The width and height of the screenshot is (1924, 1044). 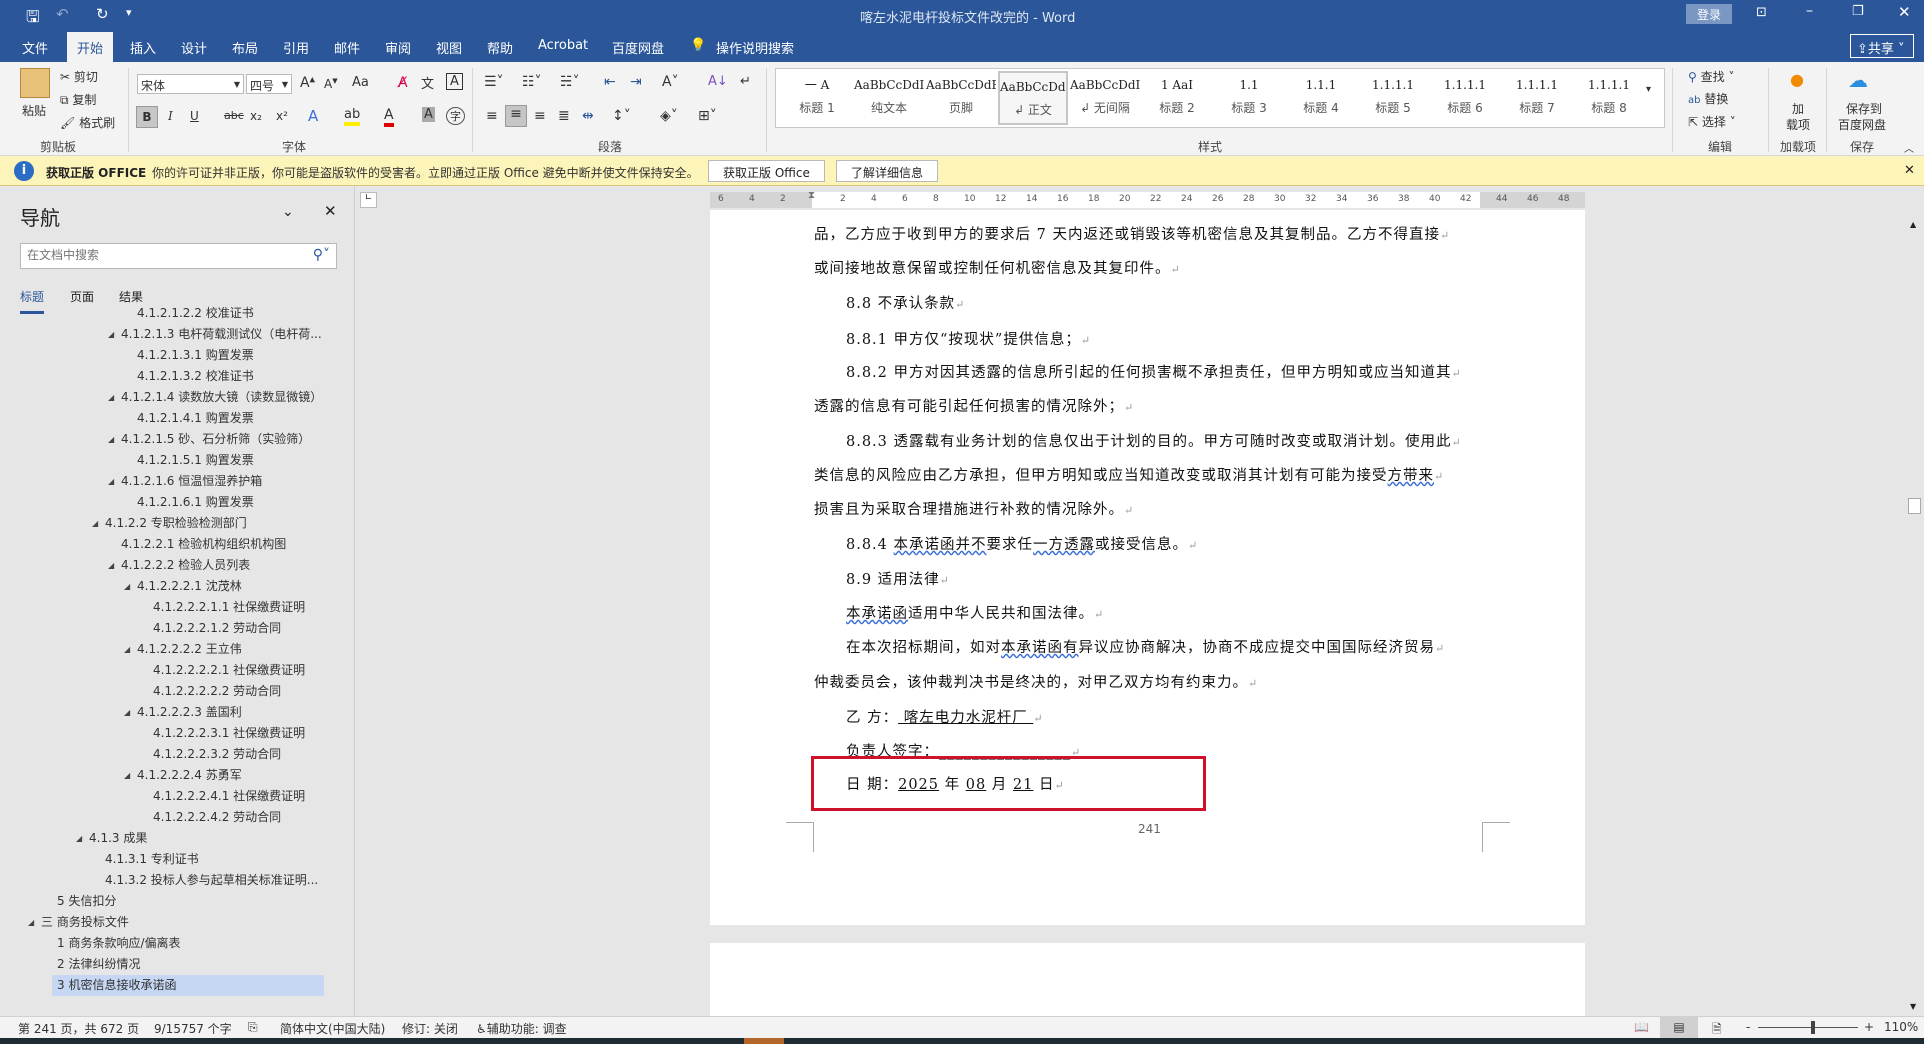 I want to click on phonetic-guide-icon: 文, so click(x=427, y=82).